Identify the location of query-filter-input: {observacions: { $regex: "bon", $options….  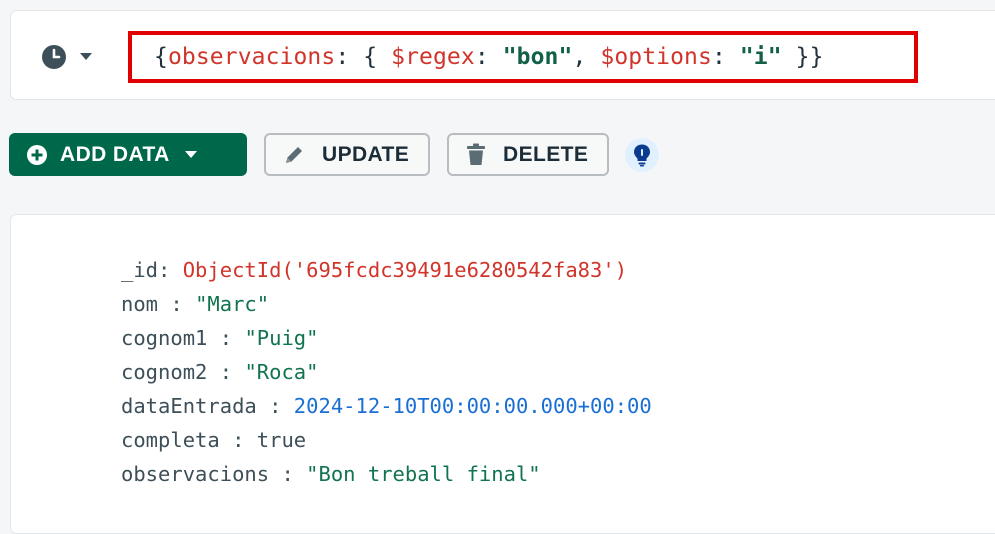
(523, 57).